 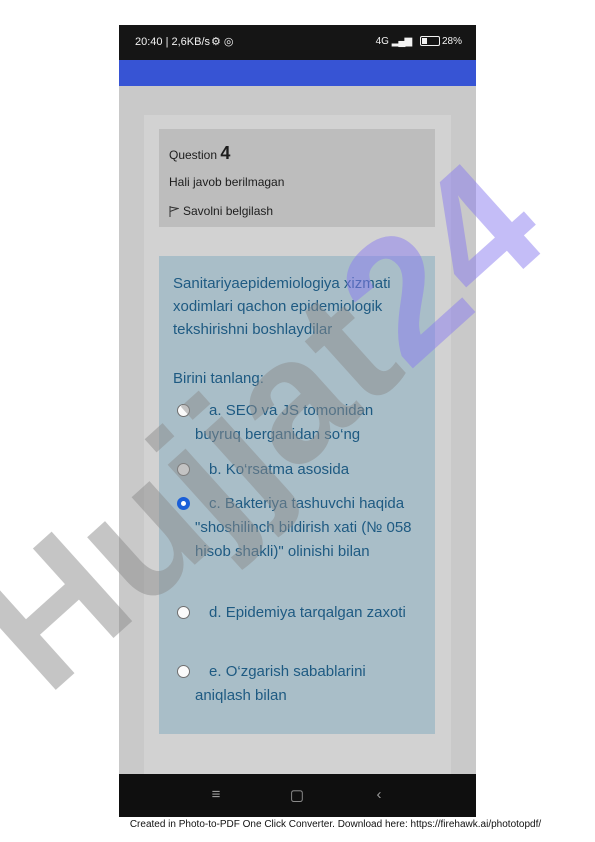 I want to click on back-icon: ‹, so click(x=379, y=794).